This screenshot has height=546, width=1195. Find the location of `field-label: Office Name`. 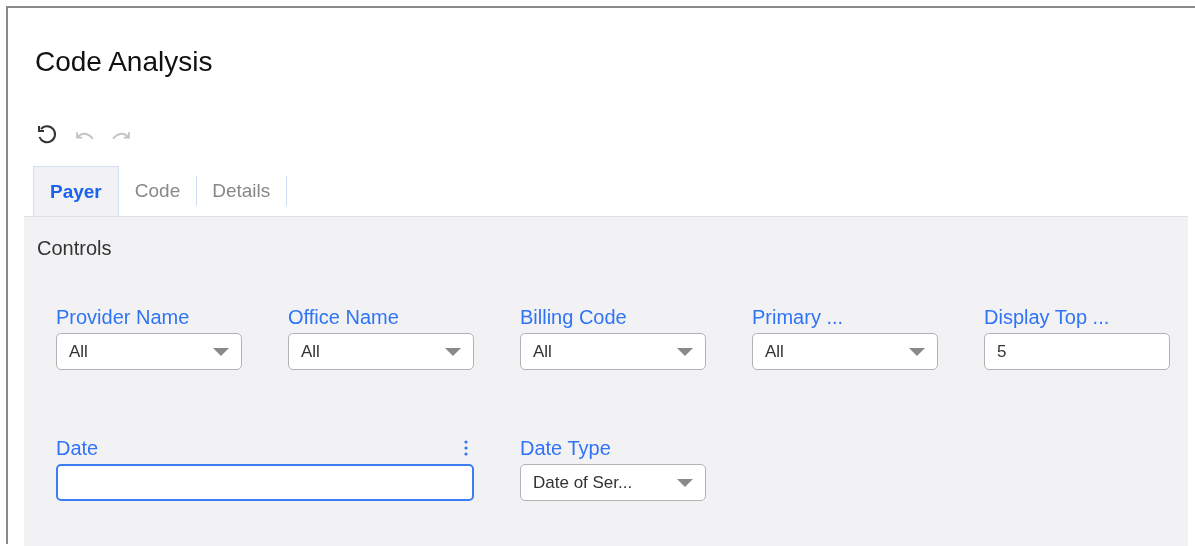

field-label: Office Name is located at coordinates (343, 317).